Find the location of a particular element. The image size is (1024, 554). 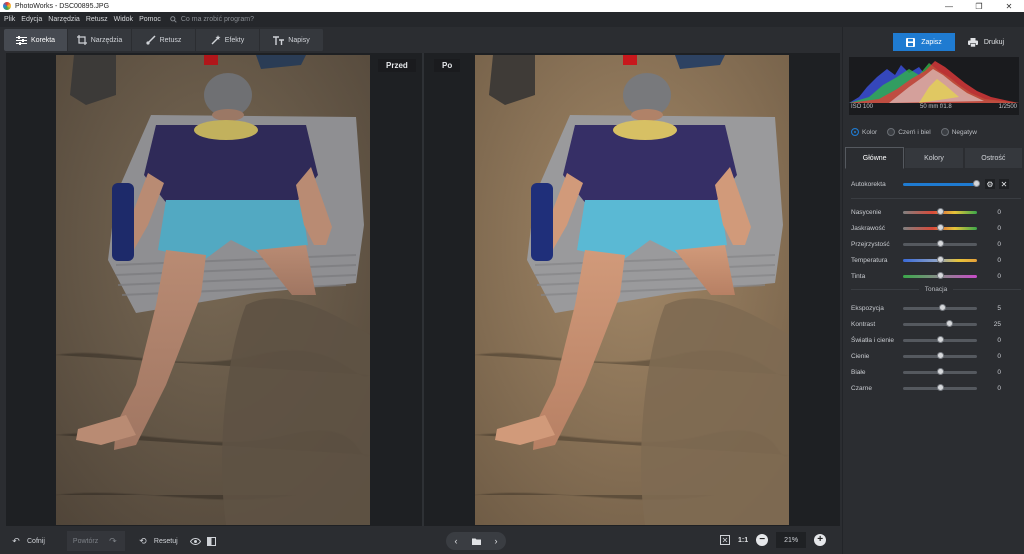

tone-slider-label: Ekspozycja is located at coordinates (867, 308).